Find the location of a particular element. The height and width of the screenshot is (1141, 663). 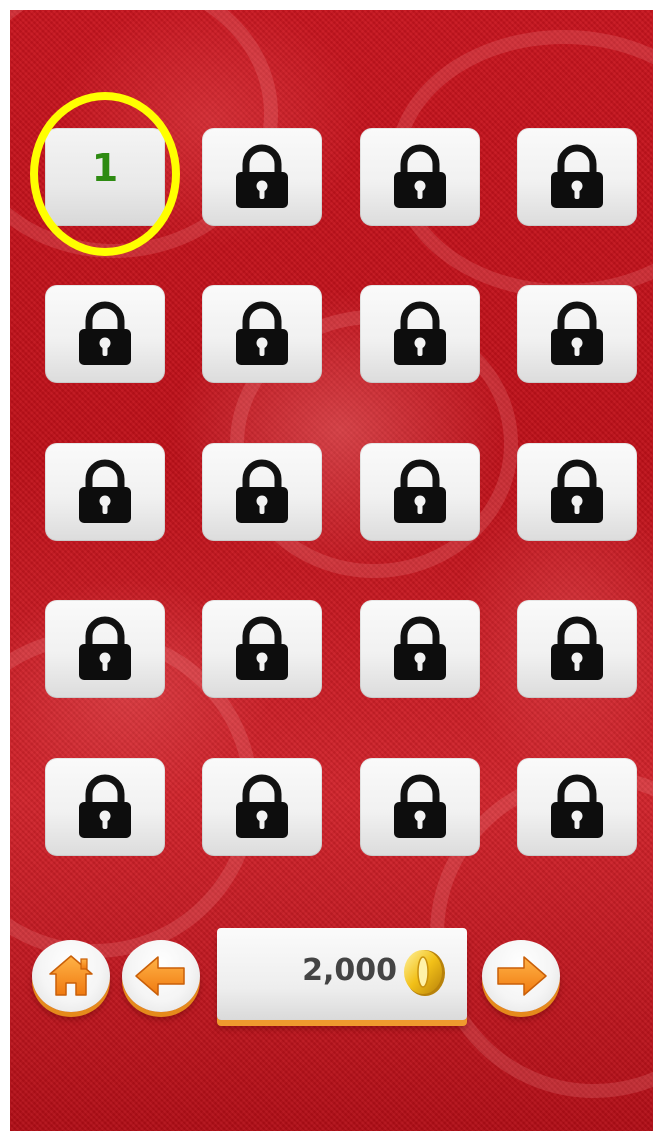

previous-page-button is located at coordinates (161, 976).